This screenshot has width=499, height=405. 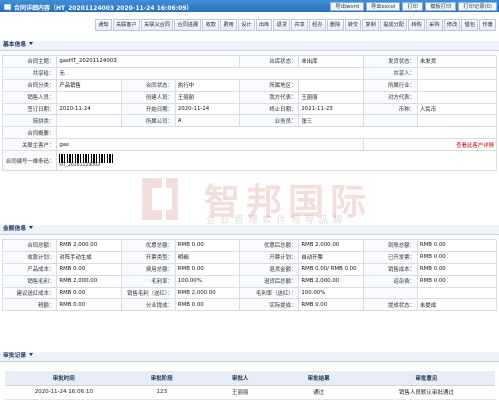 What do you see at coordinates (89, 109) in the screenshot?
I see `field-value: 2020-11-24` at bounding box center [89, 109].